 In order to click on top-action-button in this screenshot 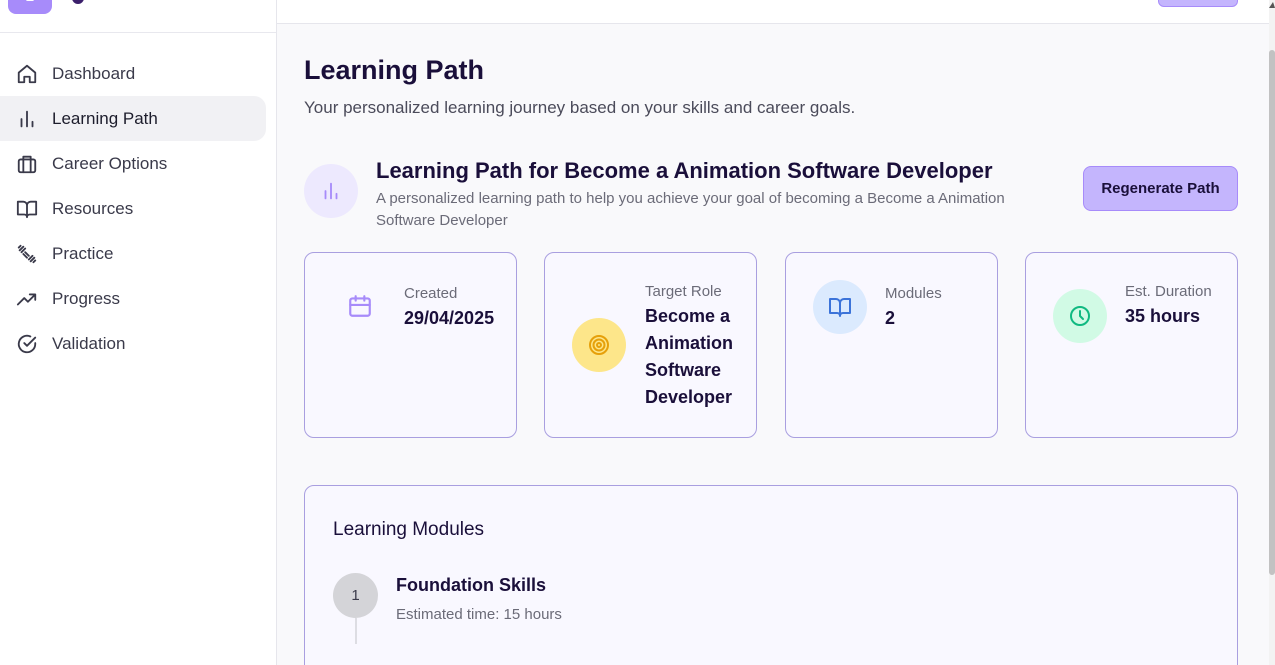, I will do `click(1198, 3)`.